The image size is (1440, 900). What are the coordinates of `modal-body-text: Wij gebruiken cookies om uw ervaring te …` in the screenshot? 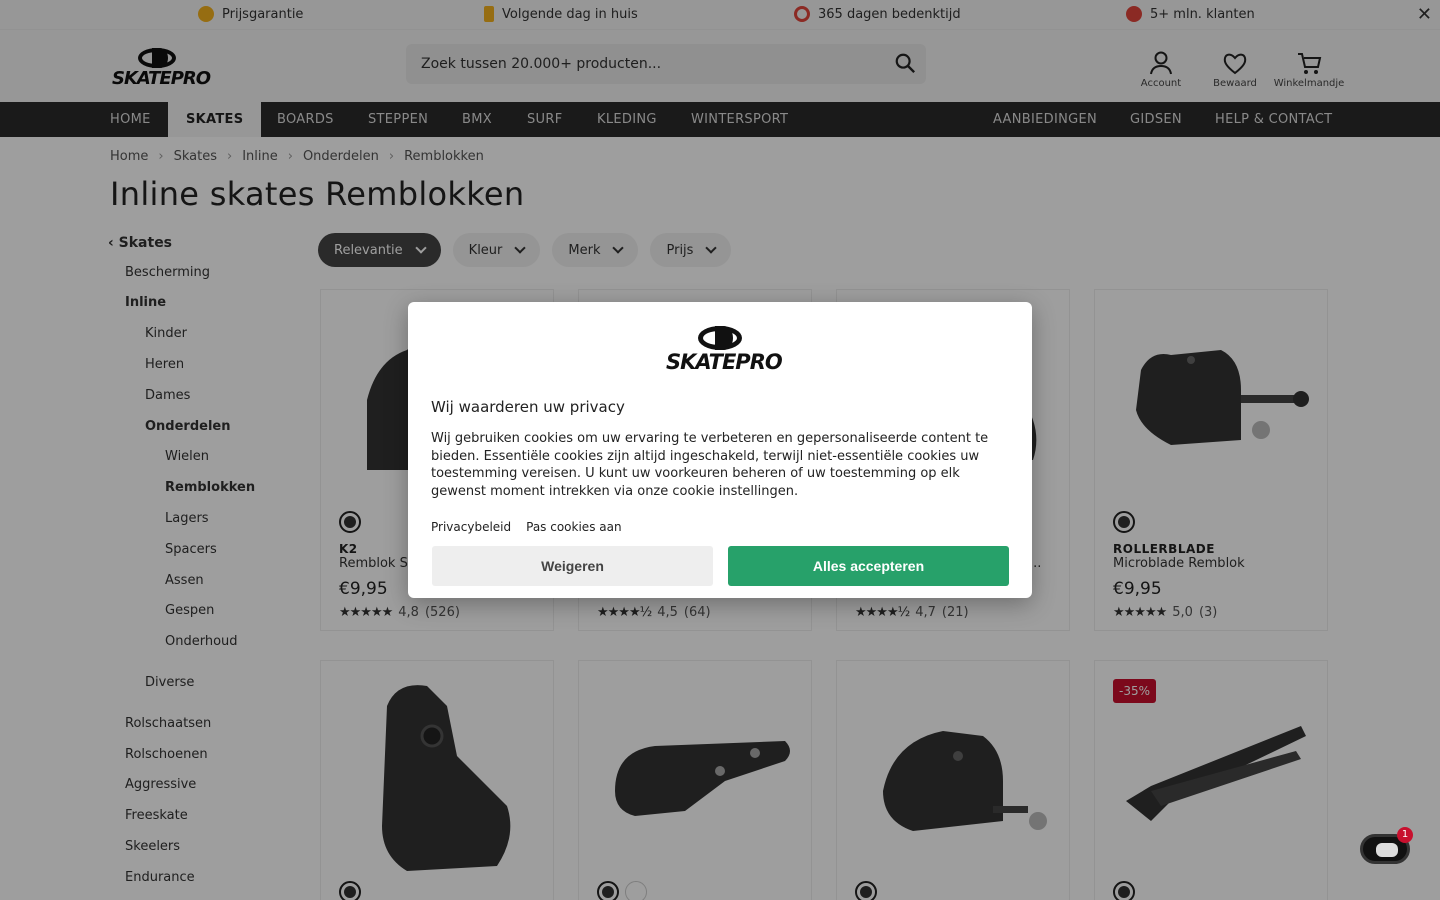 It's located at (710, 465).